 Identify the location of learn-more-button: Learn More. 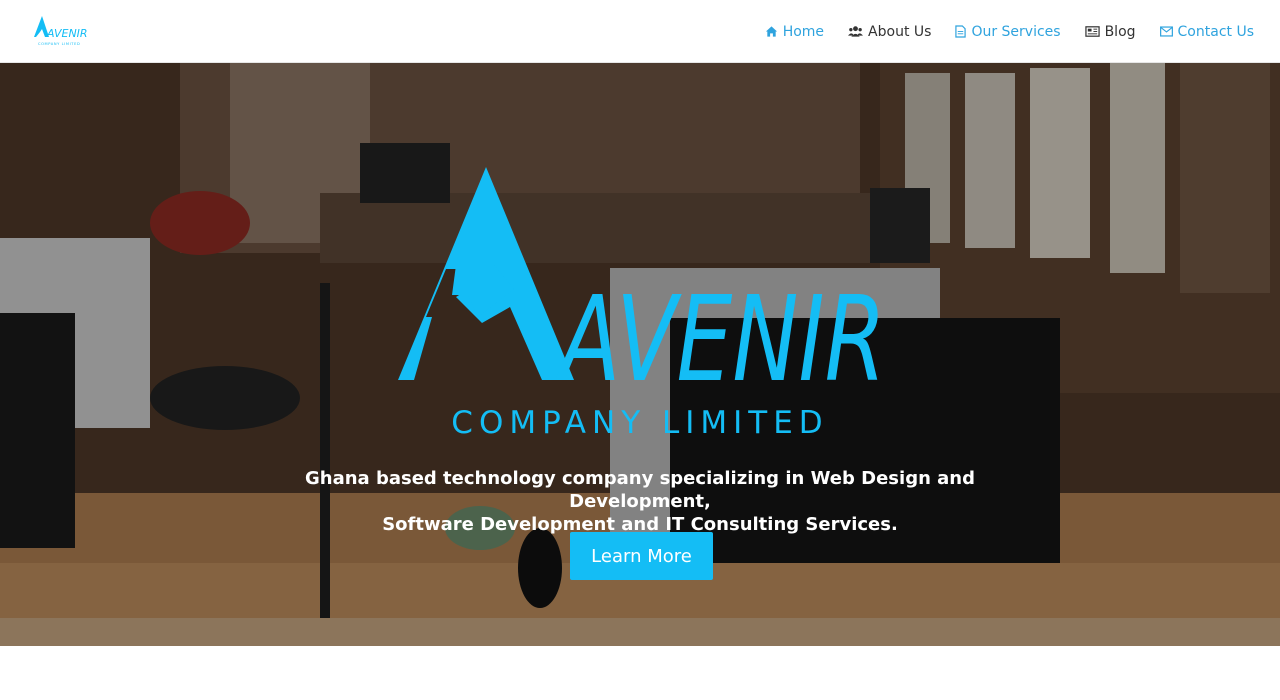
(641, 556).